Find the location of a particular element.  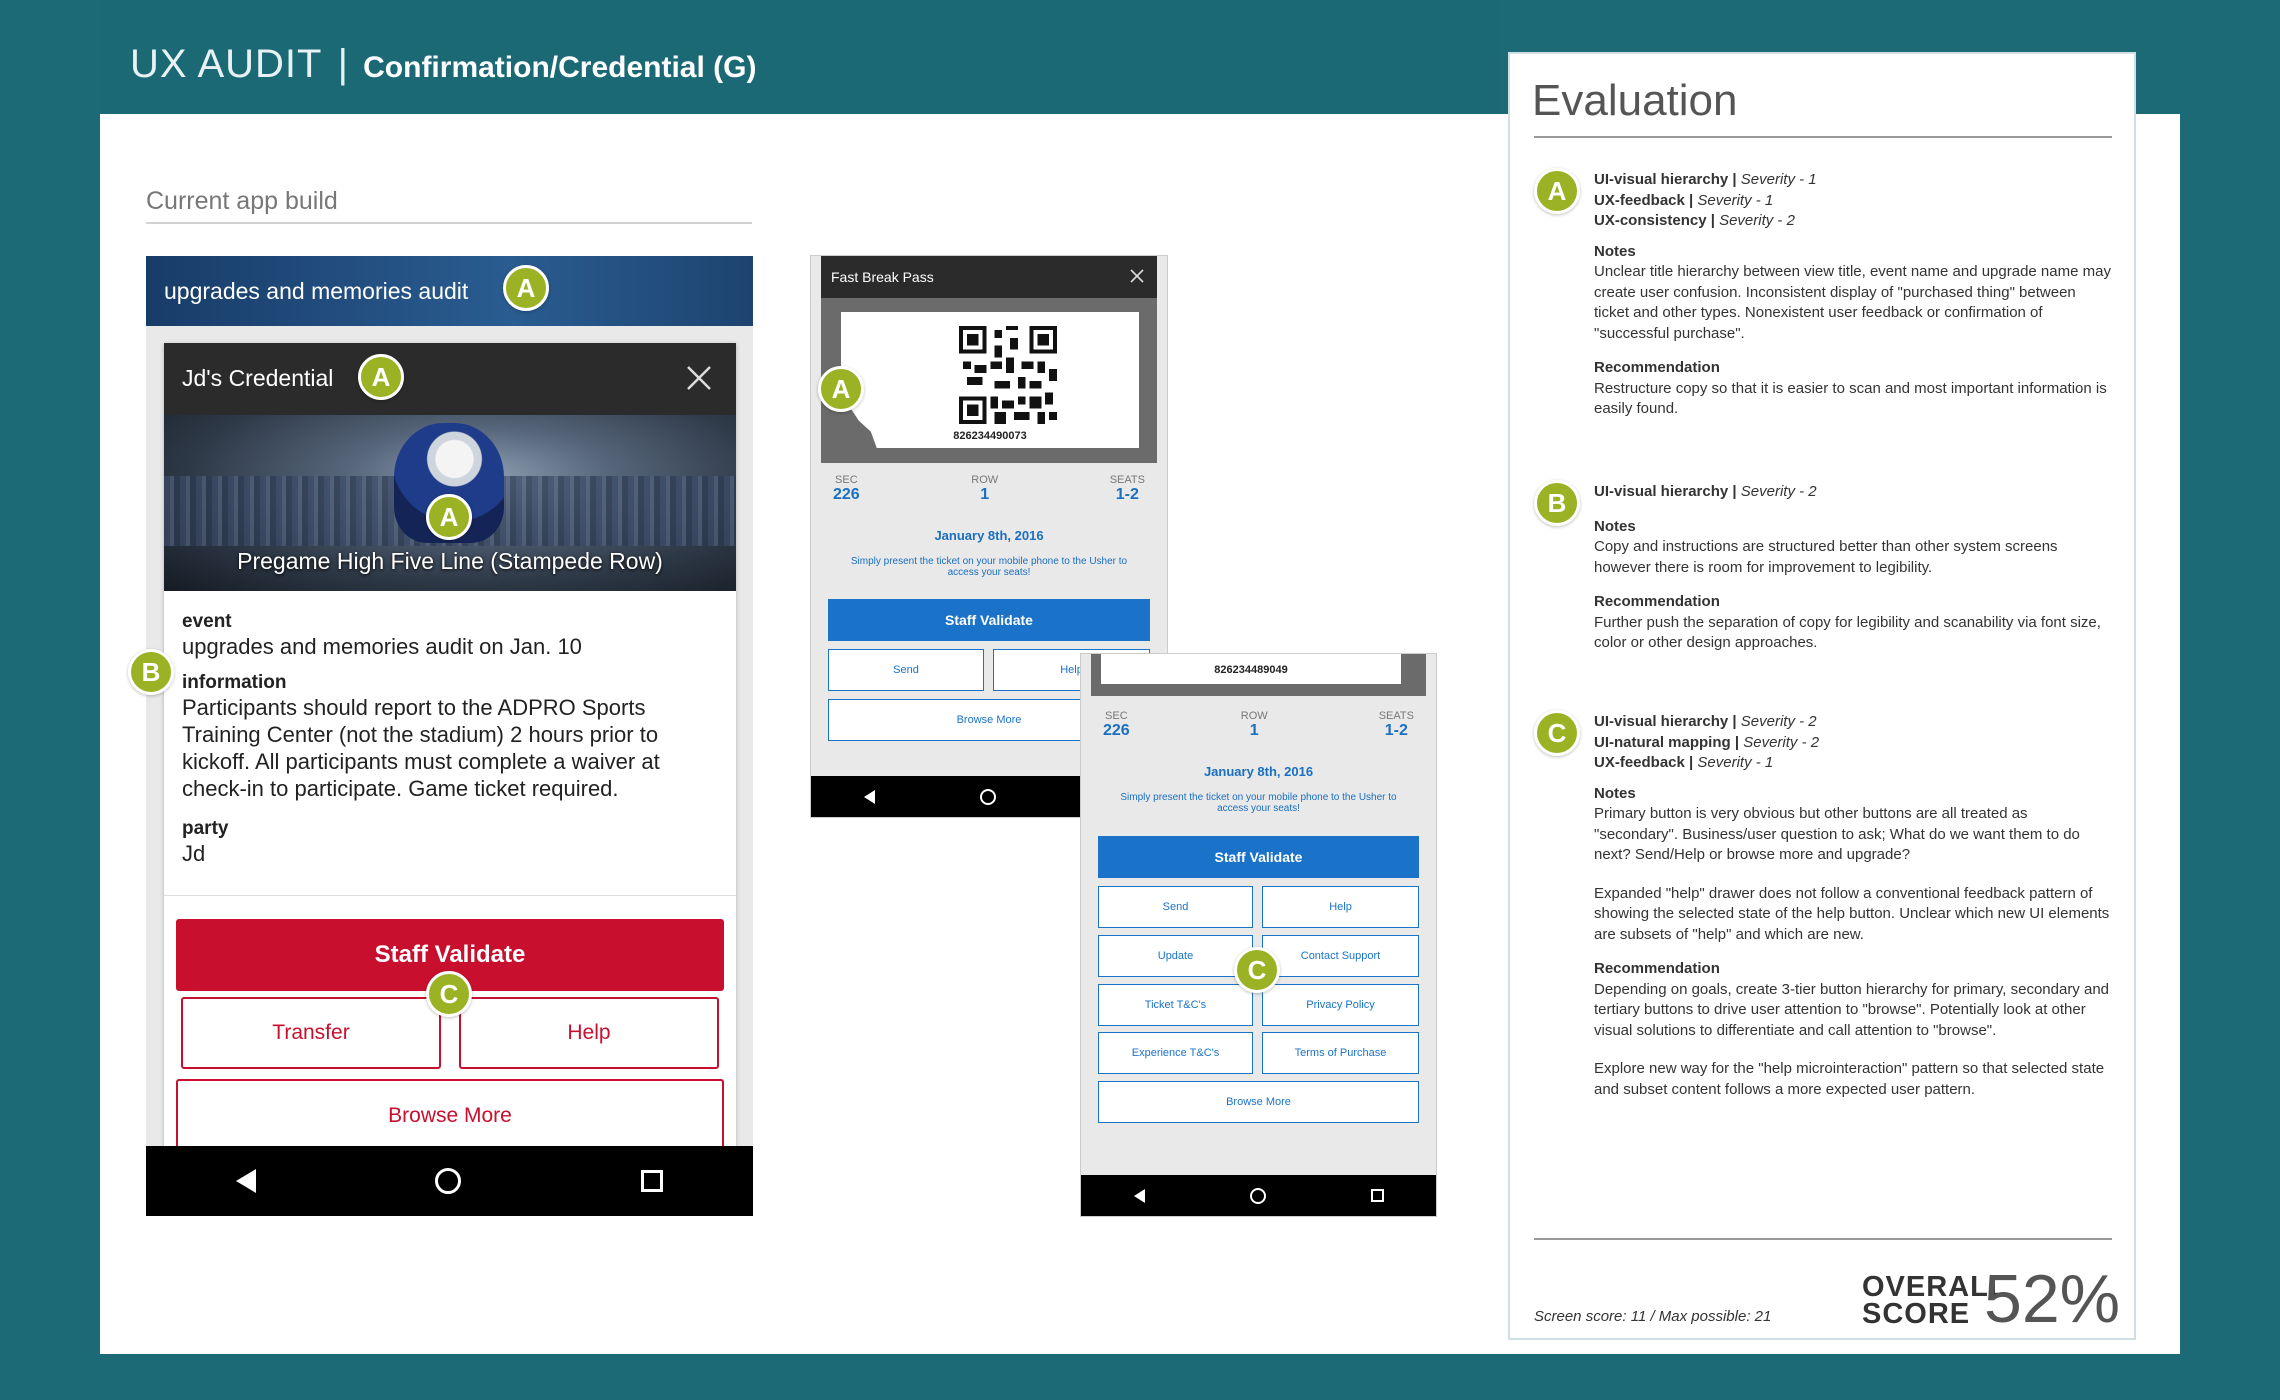

information-label: information is located at coordinates (234, 682).